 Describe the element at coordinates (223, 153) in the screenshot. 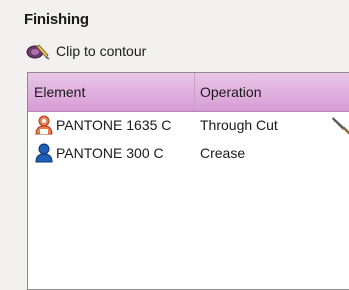

I see `operation-value: Crease` at that location.